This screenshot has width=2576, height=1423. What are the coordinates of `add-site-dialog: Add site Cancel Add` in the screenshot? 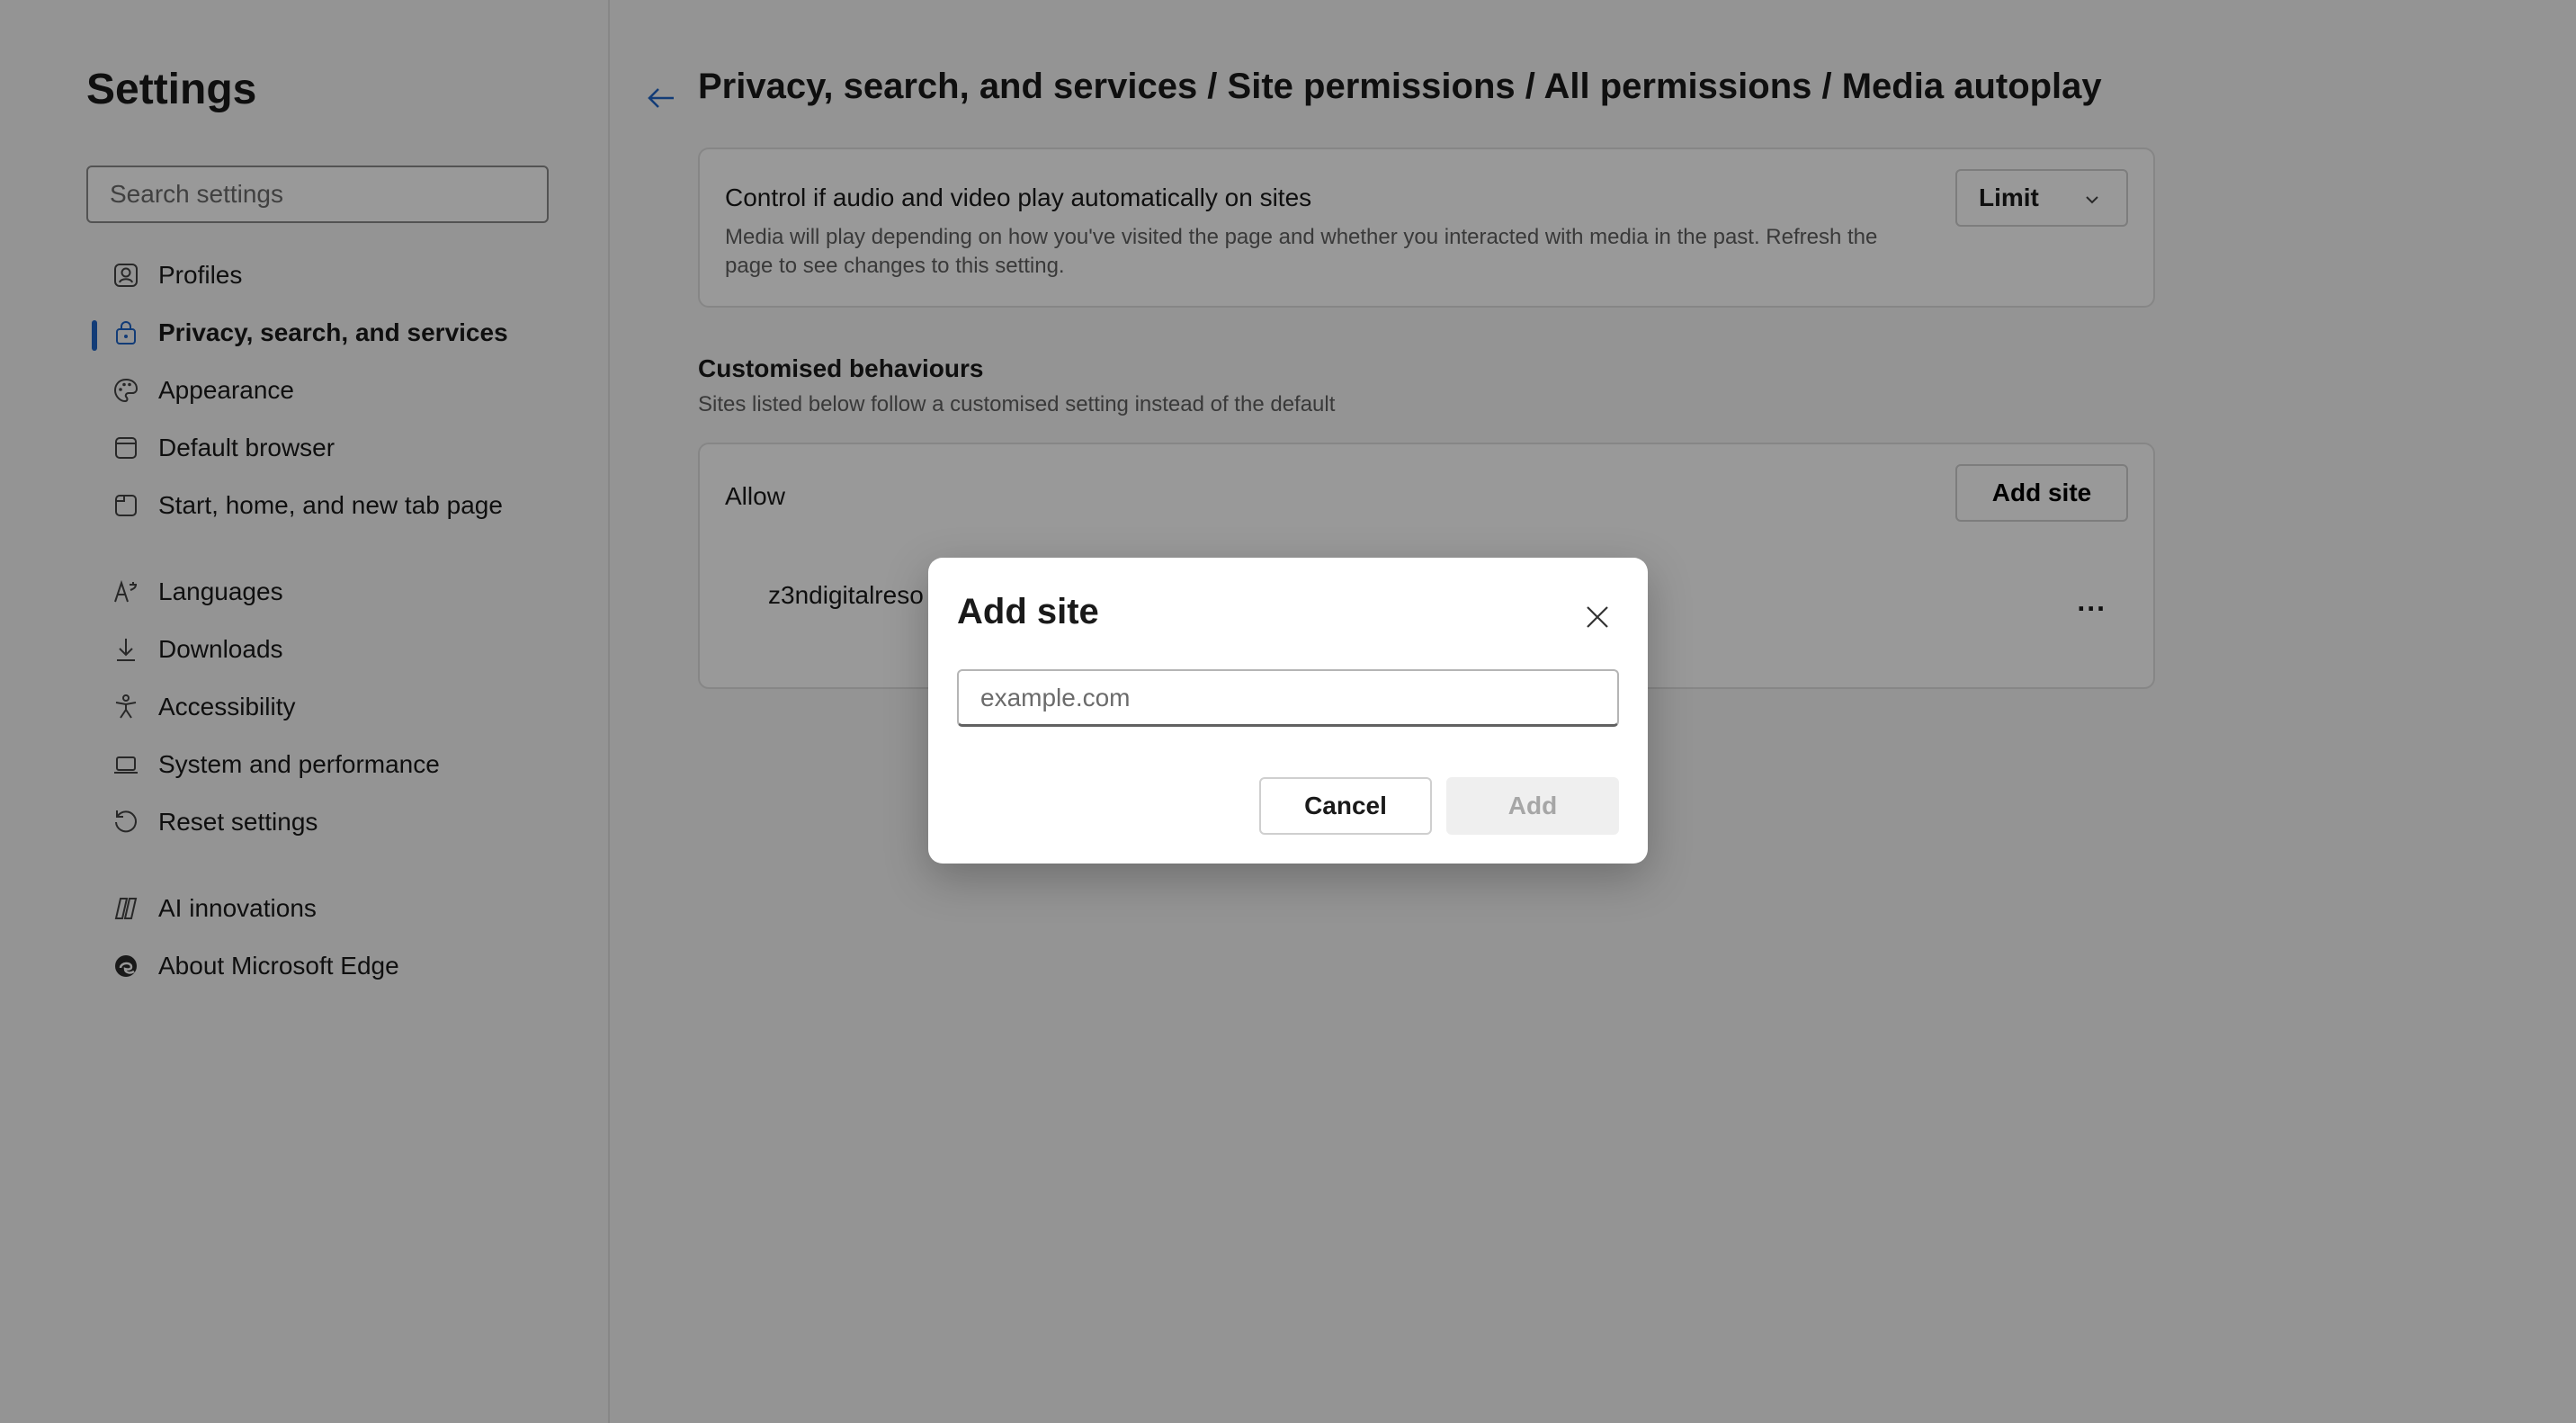 It's located at (1288, 711).